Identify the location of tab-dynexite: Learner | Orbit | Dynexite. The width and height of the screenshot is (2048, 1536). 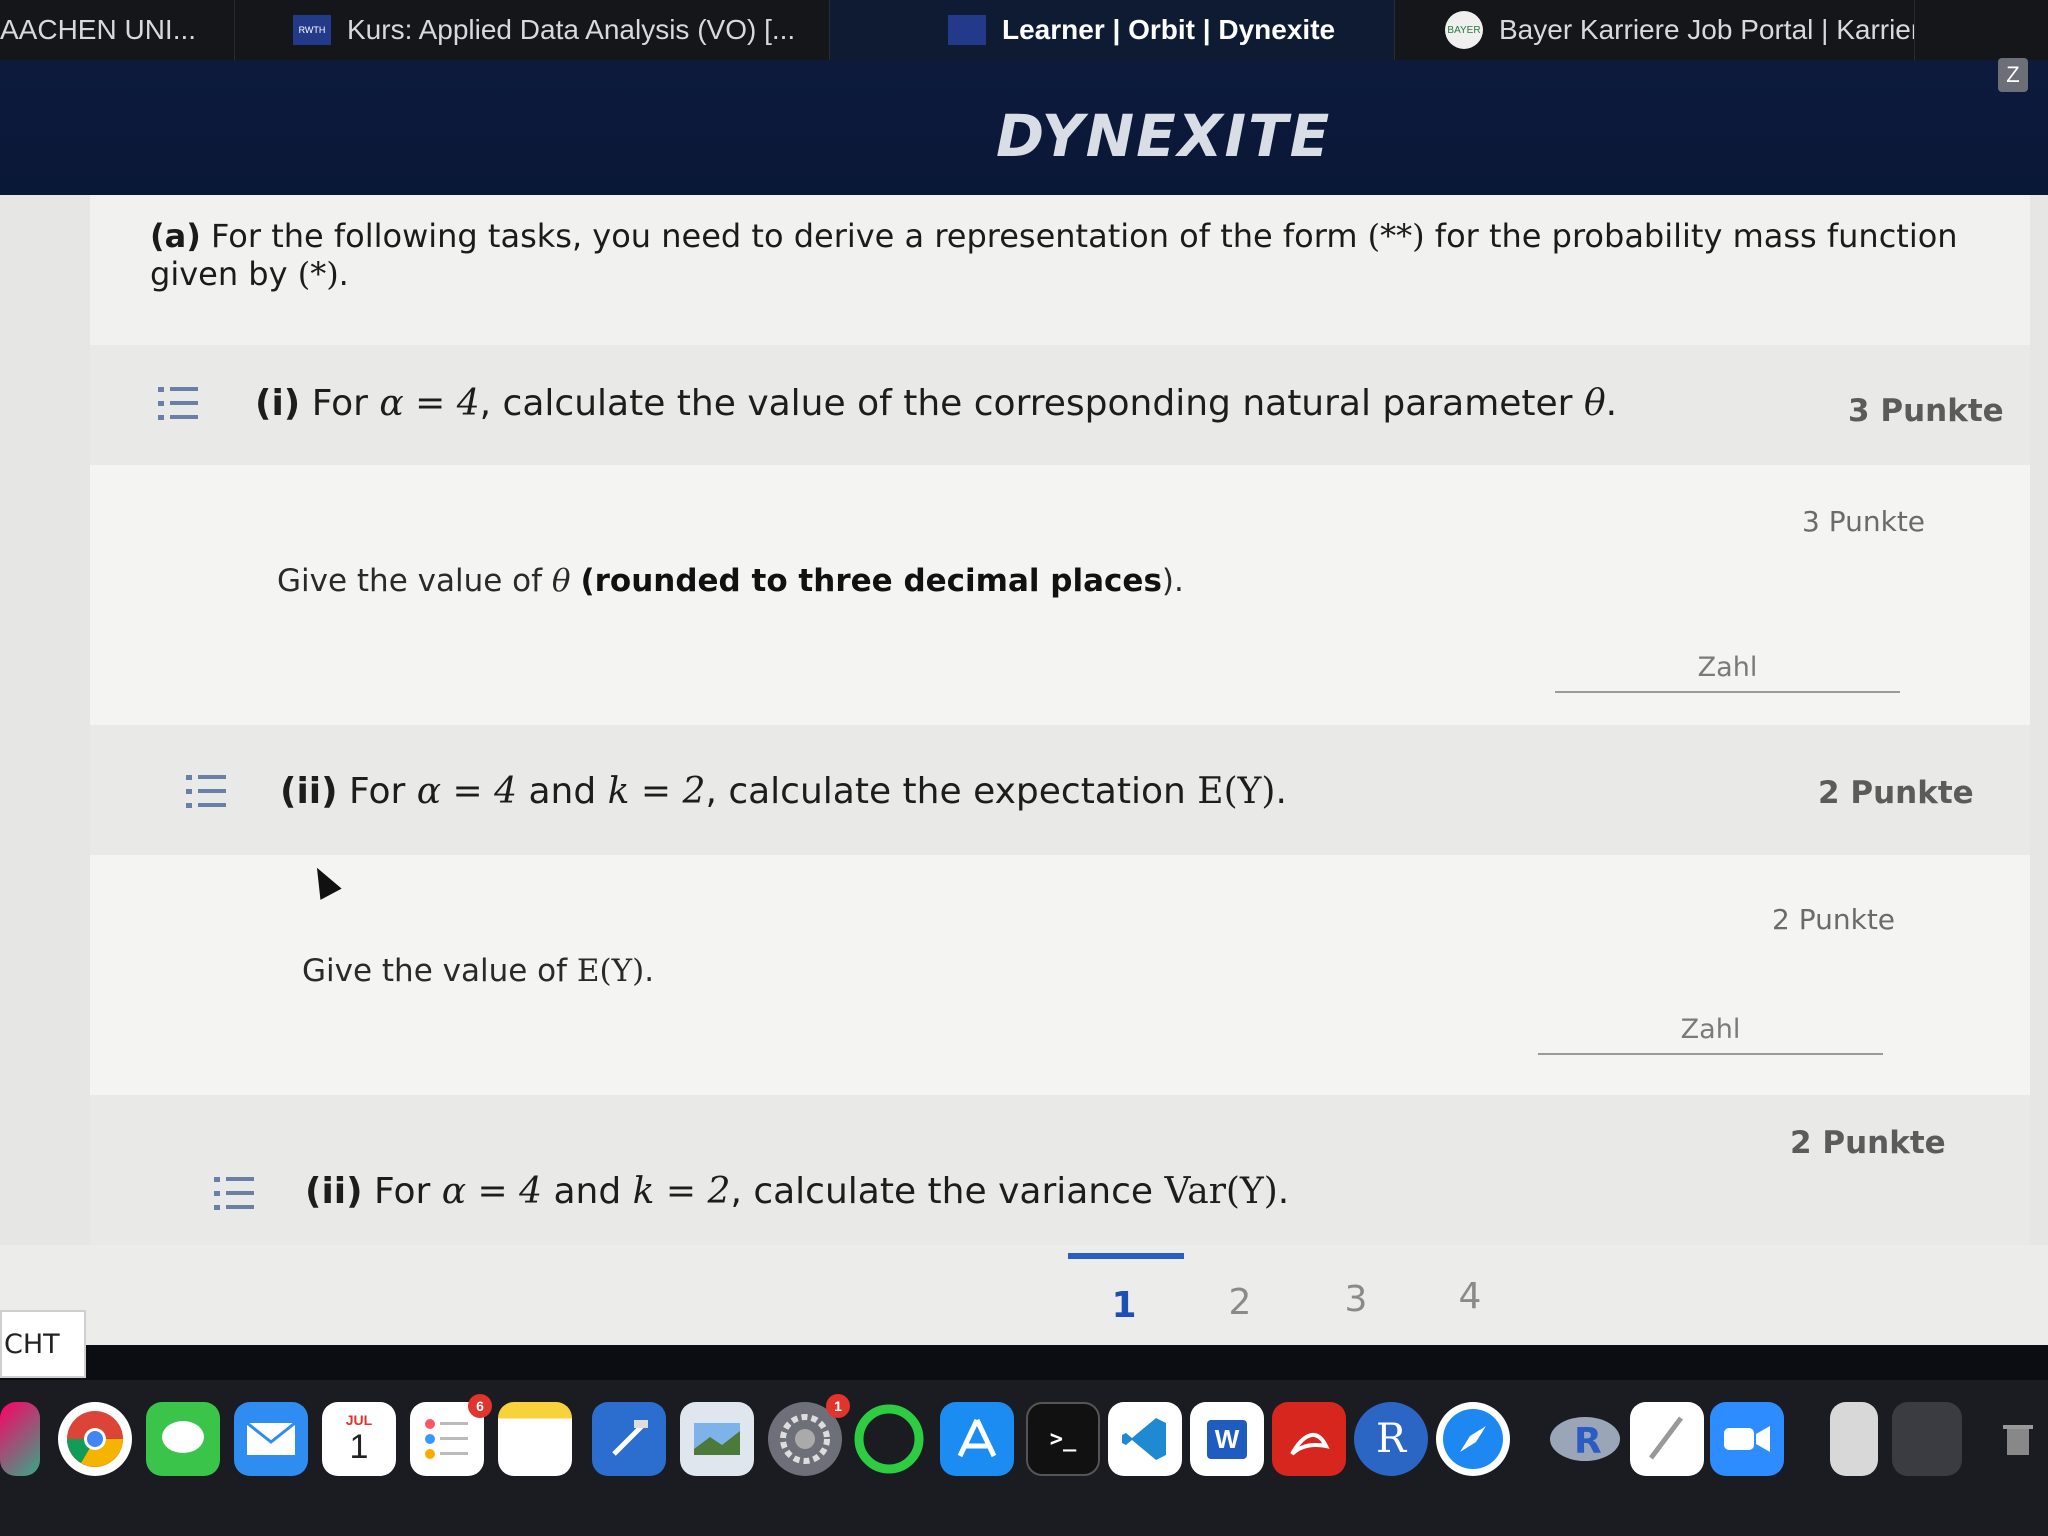
(1112, 30).